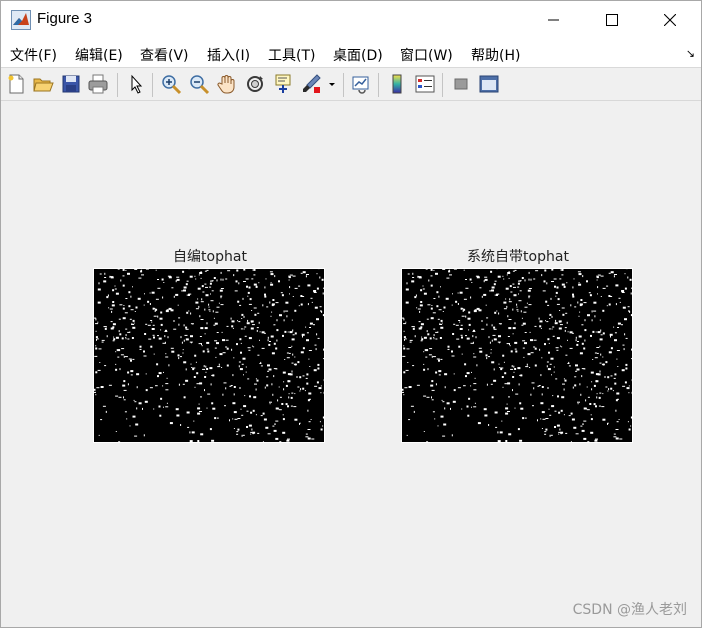 This screenshot has width=702, height=628. What do you see at coordinates (489, 84) in the screenshot?
I see `show-plot-tools-icon` at bounding box center [489, 84].